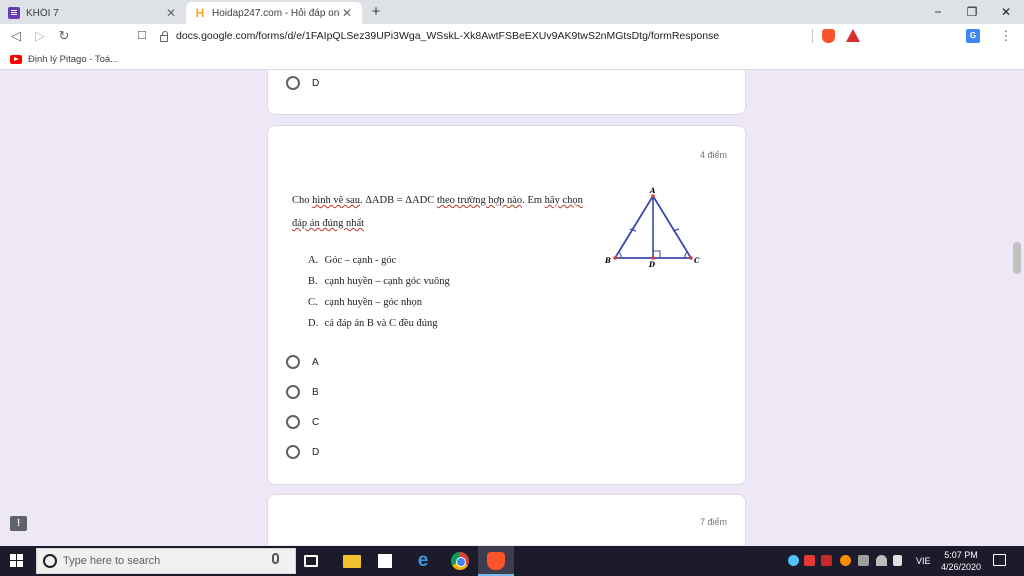 Image resolution: width=1024 pixels, height=576 pixels. What do you see at coordinates (16, 36) in the screenshot?
I see `back-button: ◁` at bounding box center [16, 36].